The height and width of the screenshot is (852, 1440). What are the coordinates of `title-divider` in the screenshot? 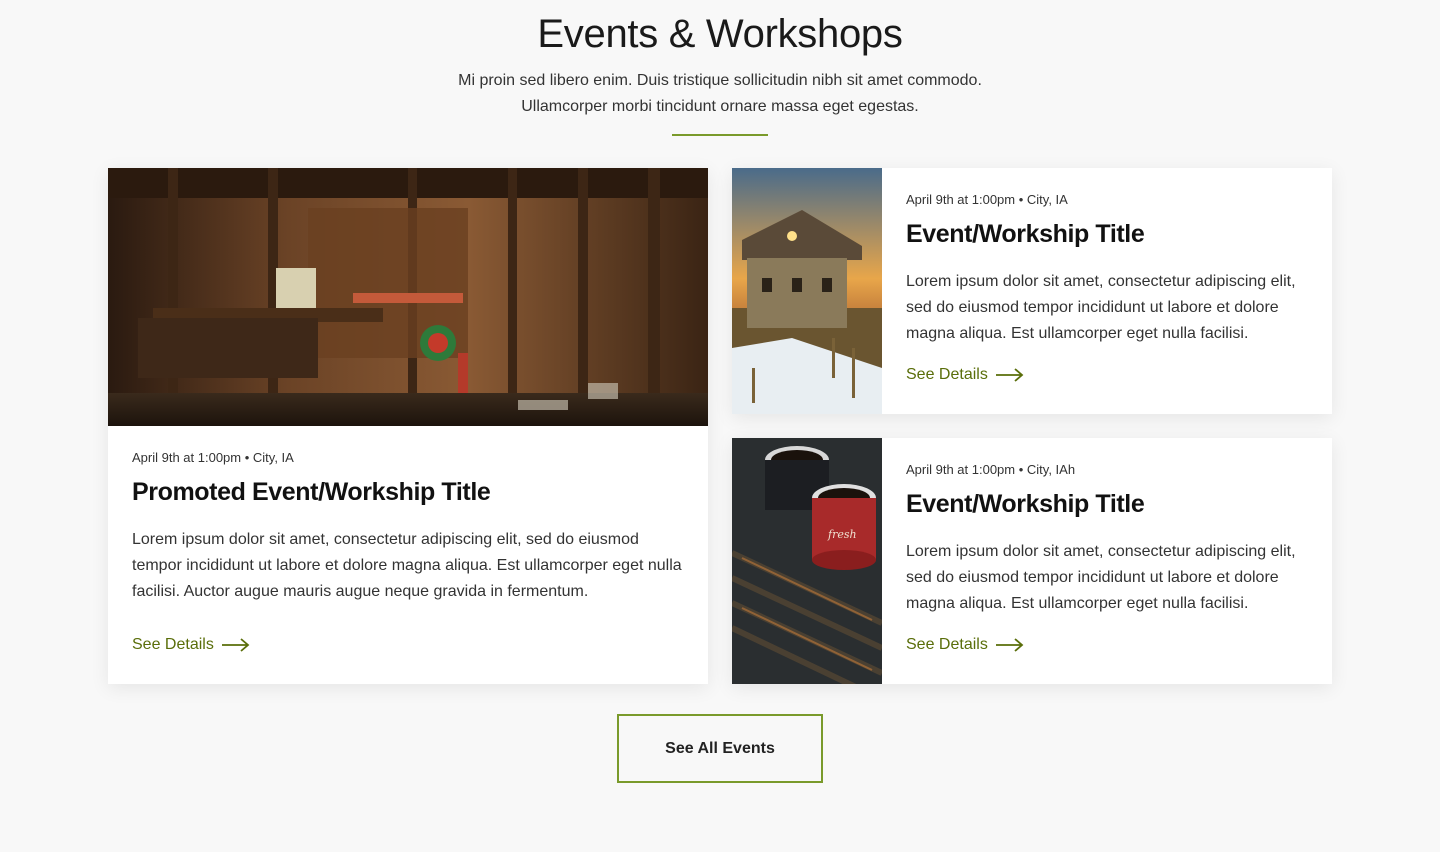 It's located at (720, 135).